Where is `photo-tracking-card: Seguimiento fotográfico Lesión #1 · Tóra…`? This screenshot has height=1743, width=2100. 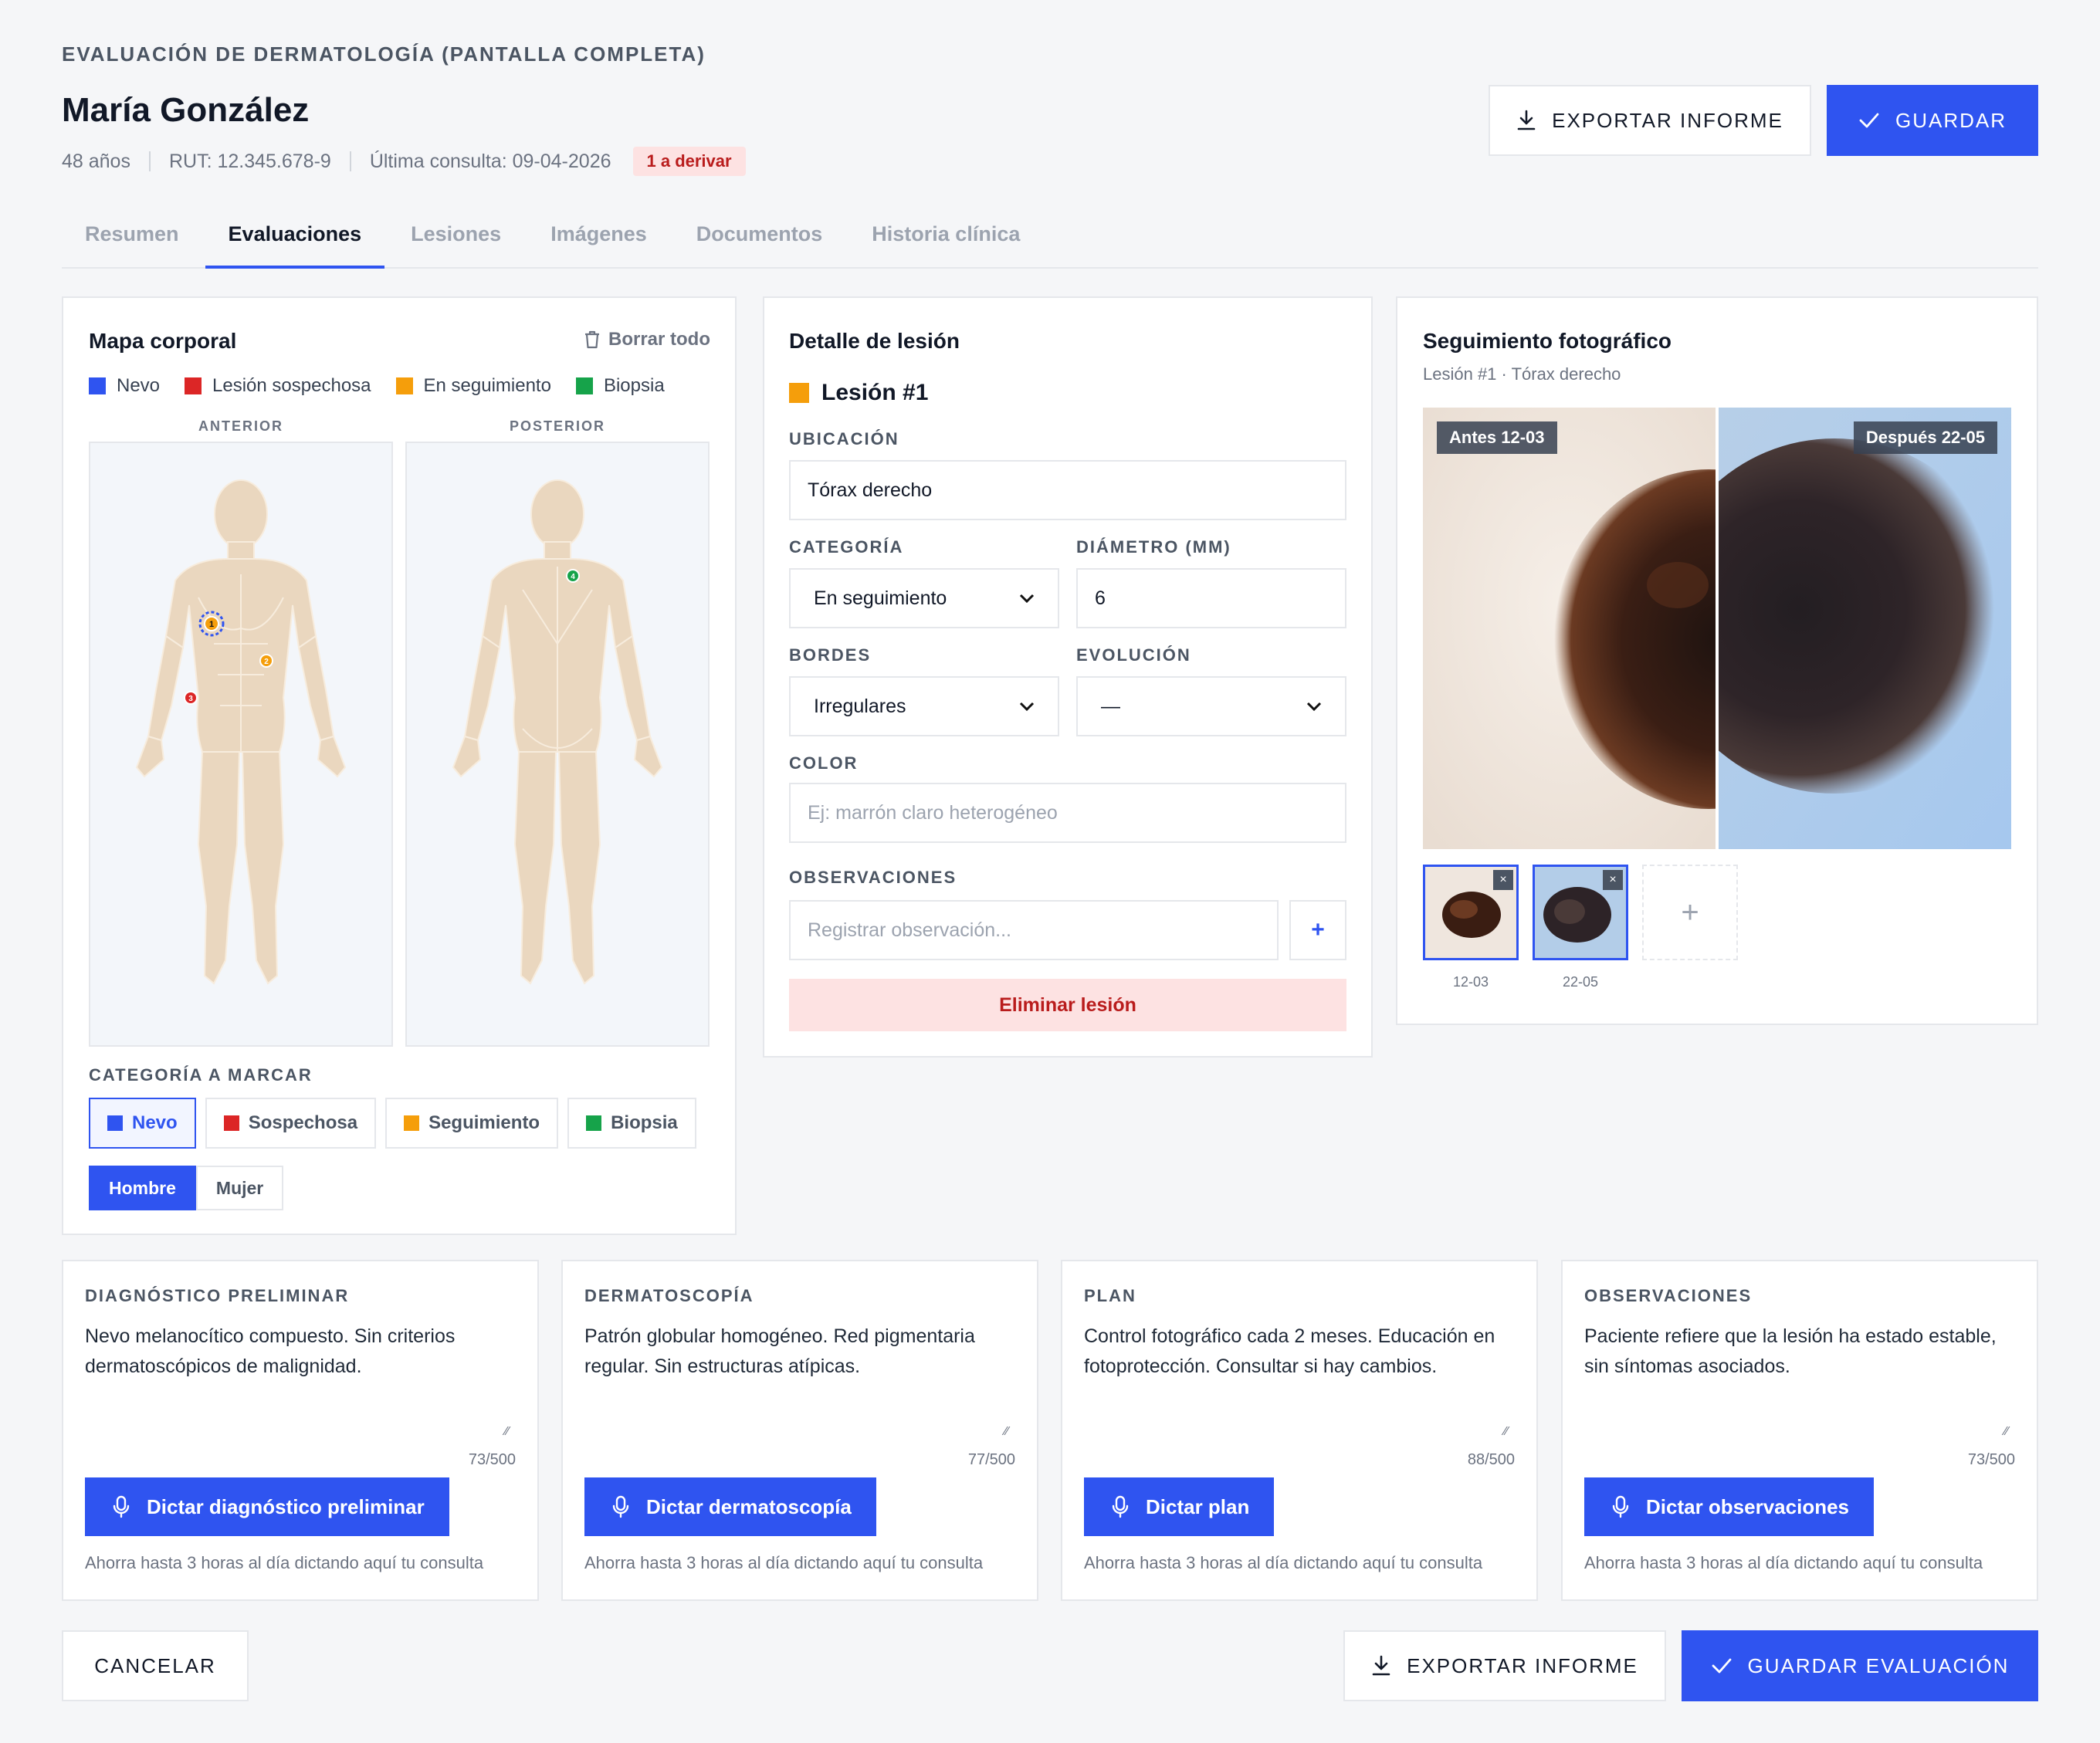
photo-tracking-card: Seguimiento fotográfico Lesión #1 · Tóra… is located at coordinates (1717, 660).